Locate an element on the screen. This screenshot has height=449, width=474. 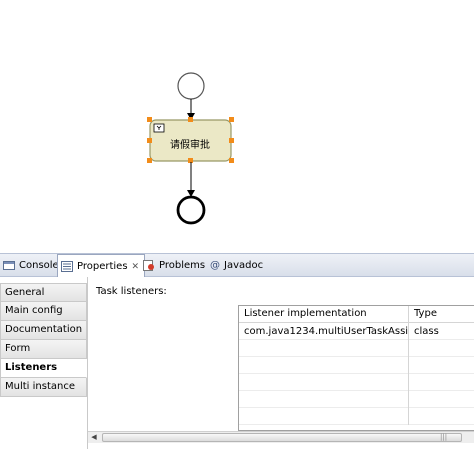
column-header-type: Type is located at coordinates (441, 314).